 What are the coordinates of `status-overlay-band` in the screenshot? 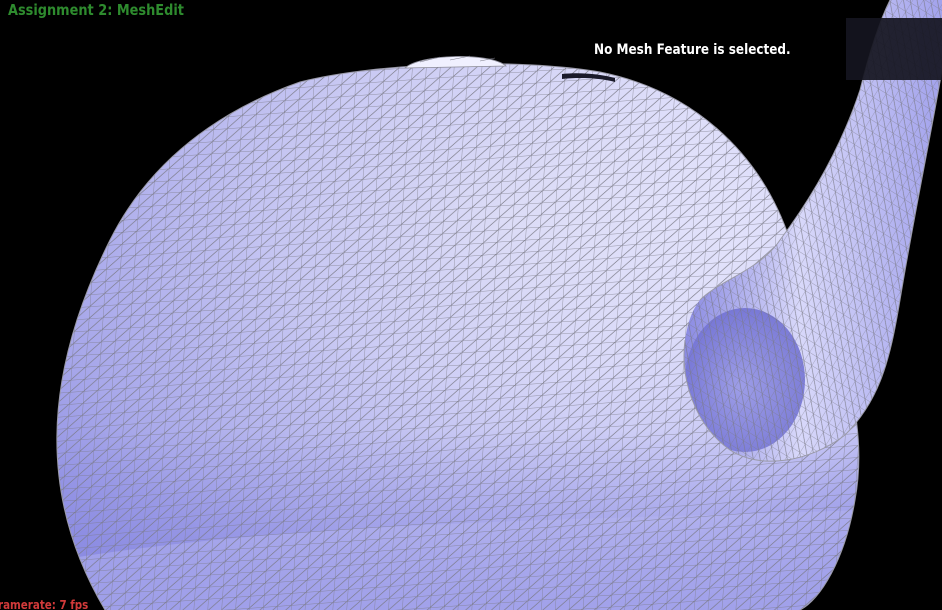 It's located at (894, 49).